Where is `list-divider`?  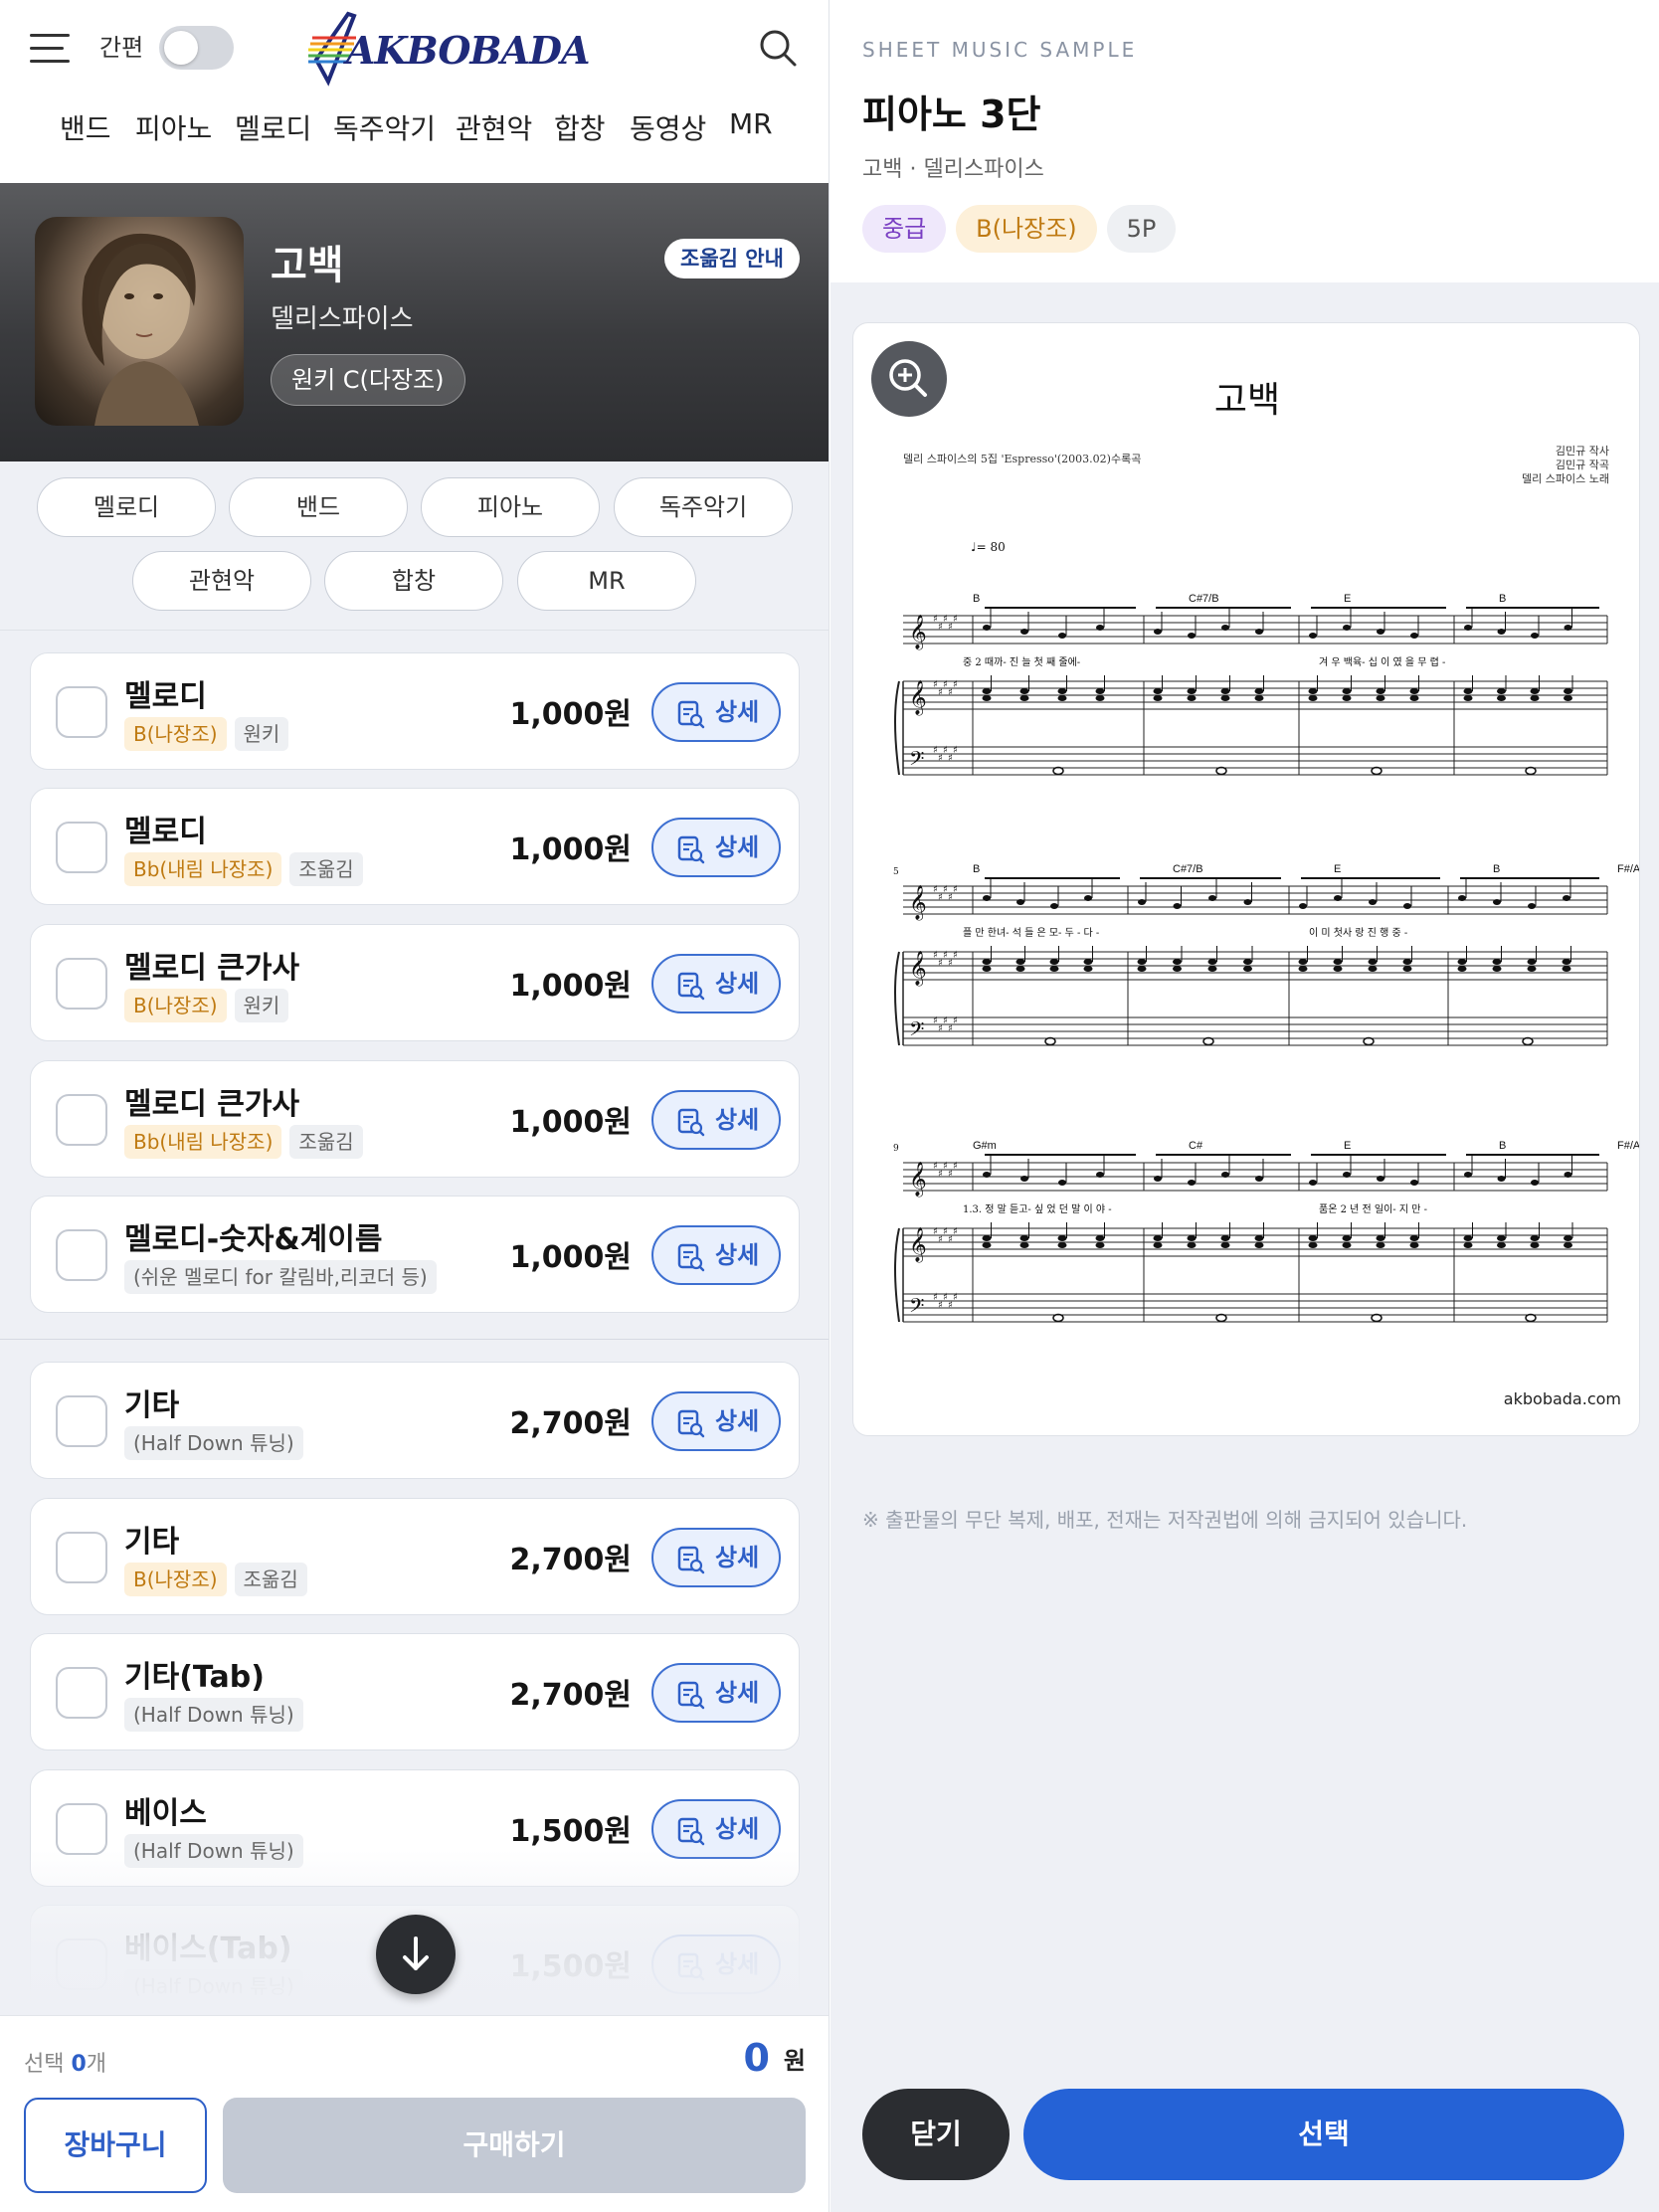
list-divider is located at coordinates (414, 1339).